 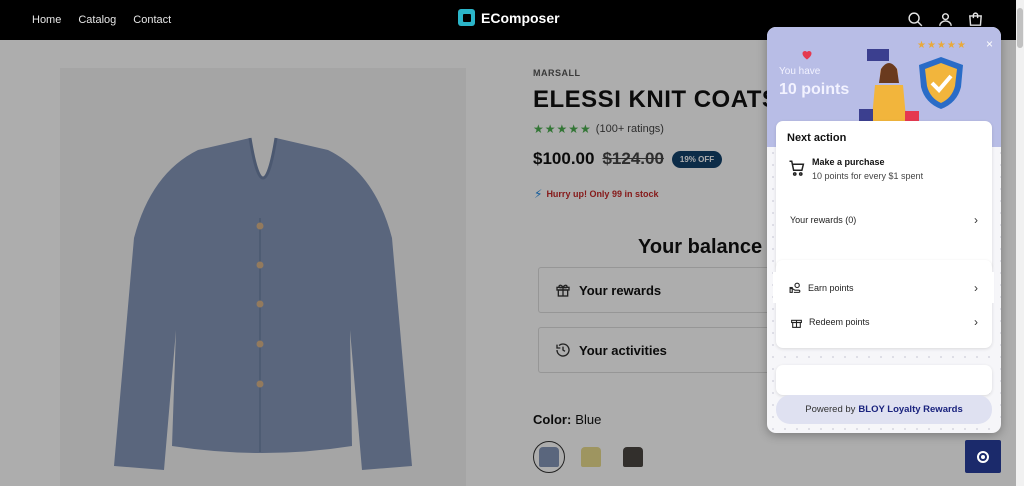 I want to click on coins-hand-icon, so click(x=795, y=287).